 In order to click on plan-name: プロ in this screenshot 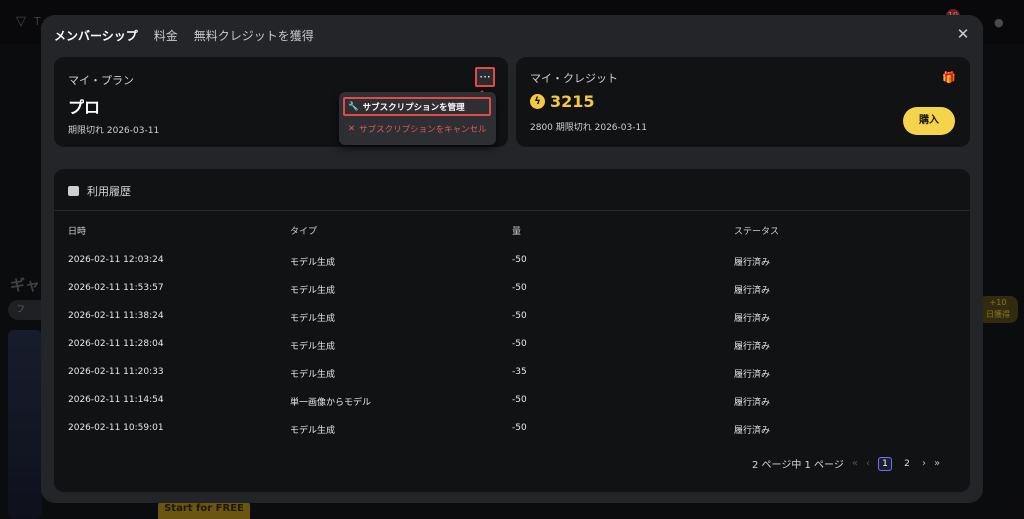, I will do `click(84, 107)`.